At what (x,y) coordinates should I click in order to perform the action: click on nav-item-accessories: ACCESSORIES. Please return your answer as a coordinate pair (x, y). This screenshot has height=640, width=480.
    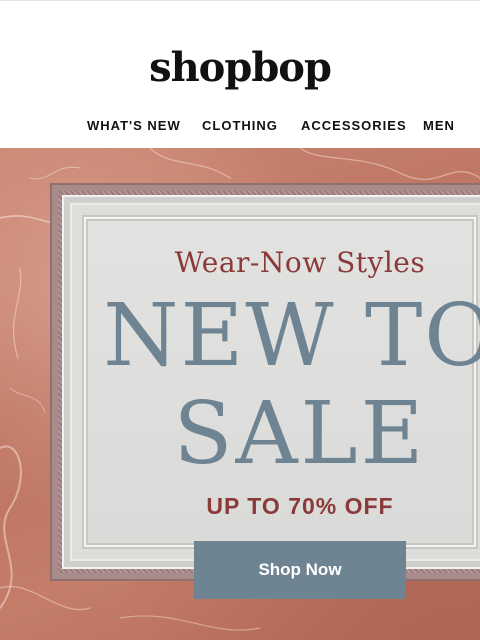
    Looking at the image, I should click on (354, 125).